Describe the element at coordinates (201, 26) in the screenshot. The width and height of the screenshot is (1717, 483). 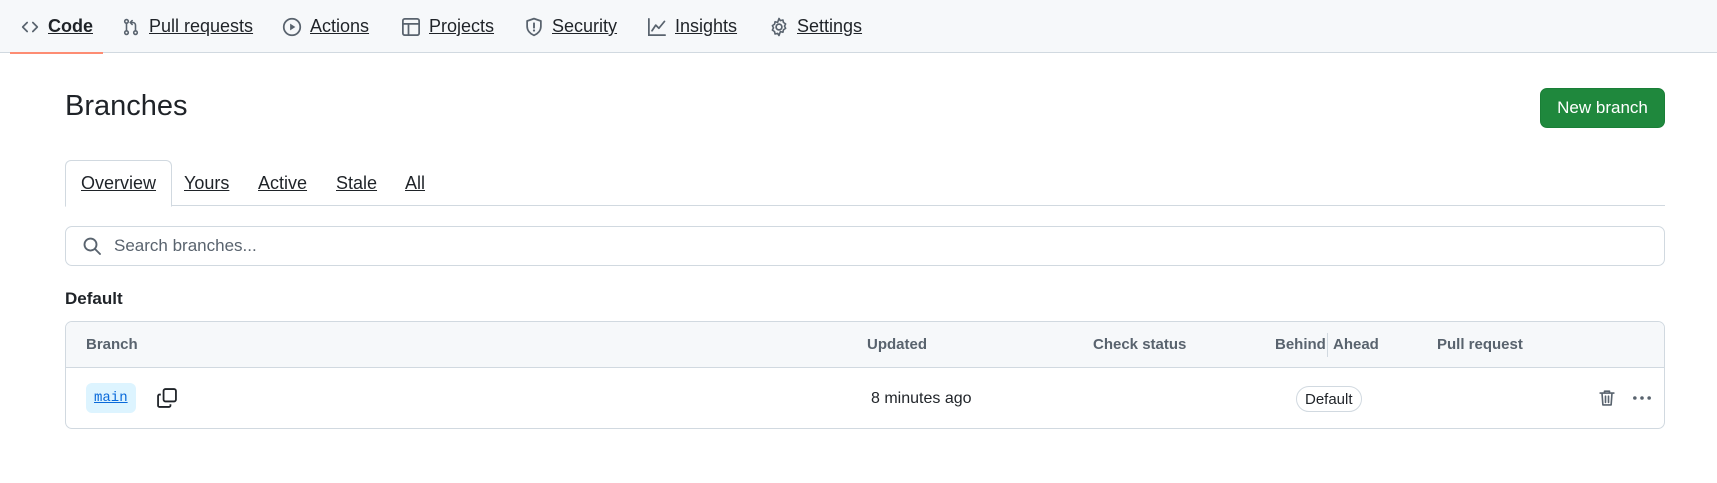
I see `nav-item-label: Pull requests` at that location.